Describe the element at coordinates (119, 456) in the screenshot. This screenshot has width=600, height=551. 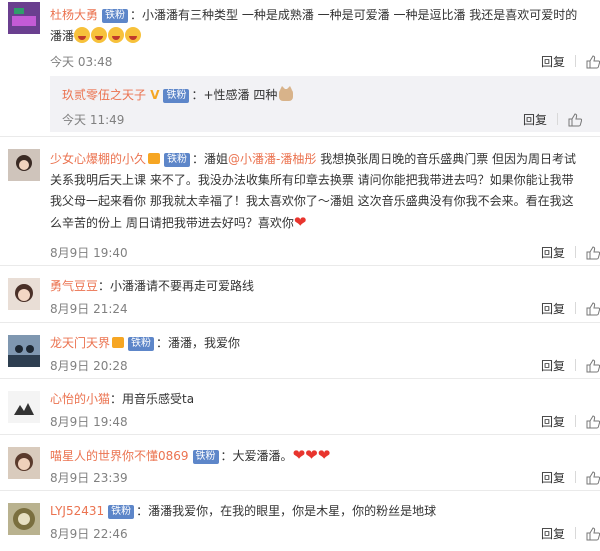
I see `comment-username: 喵星人的世界你不懂0869` at that location.